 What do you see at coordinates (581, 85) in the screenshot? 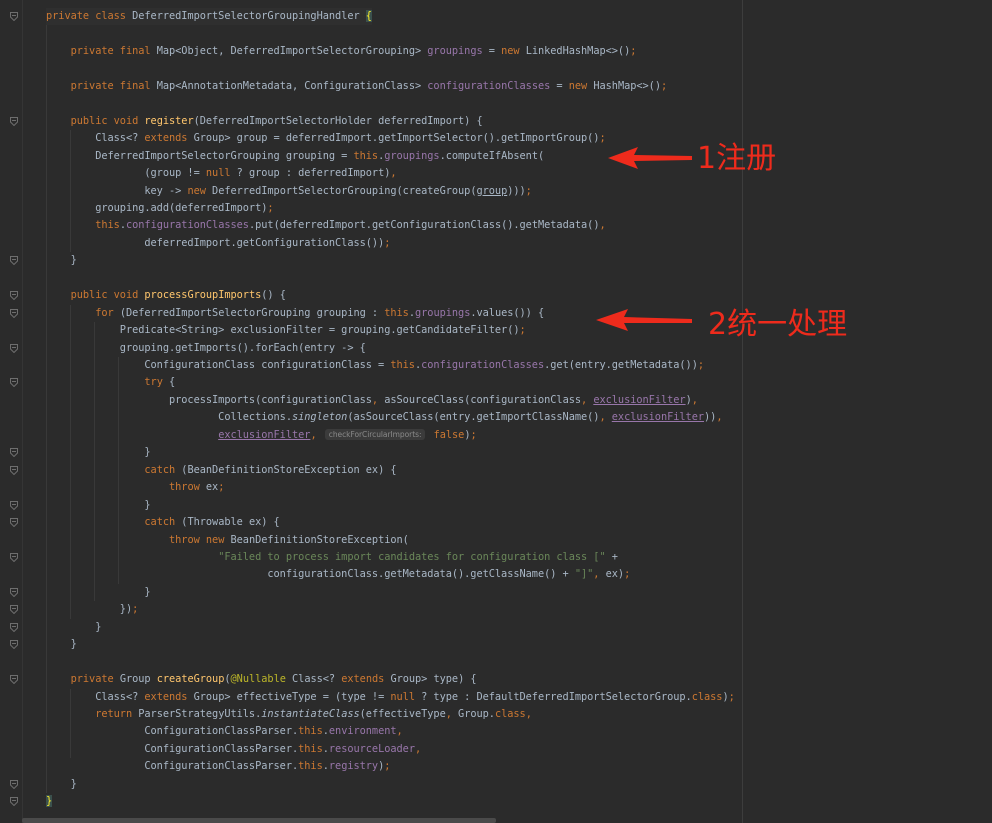
I see `code-token: new` at bounding box center [581, 85].